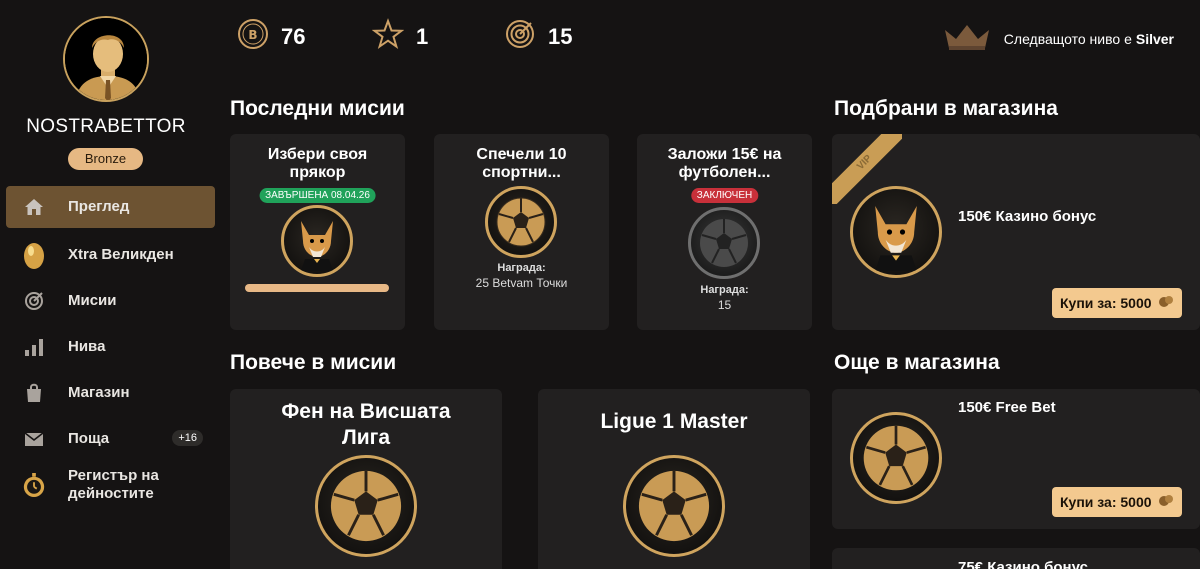  Describe the element at coordinates (271, 36) in the screenshot. I see `coins-stat: B 76` at that location.